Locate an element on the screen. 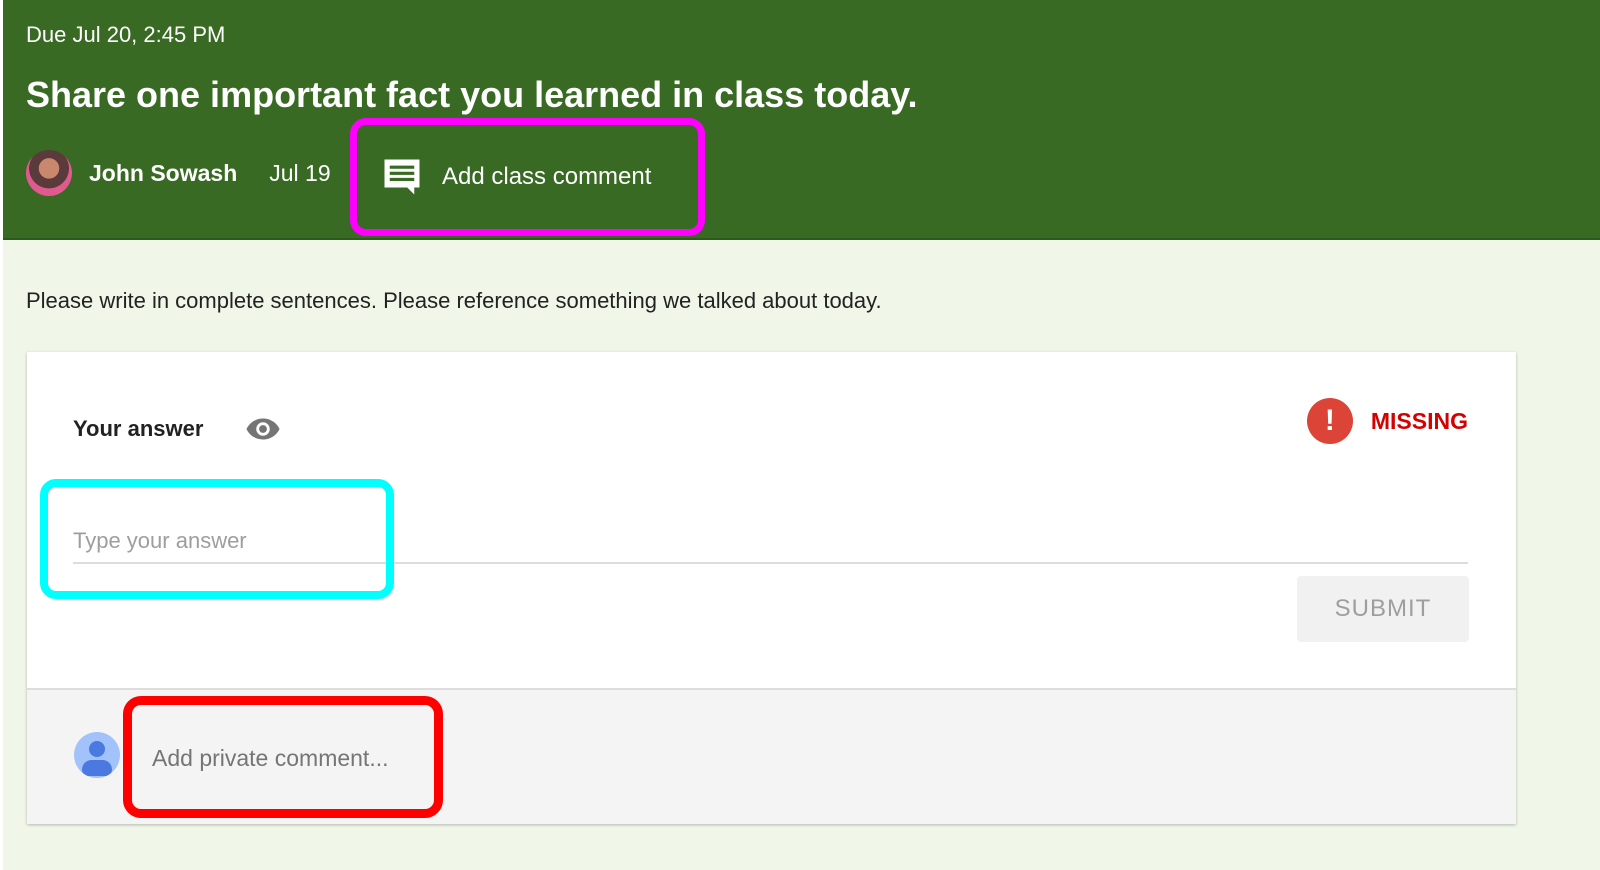 The image size is (1600, 870). your-answer-label: Your answer is located at coordinates (138, 428).